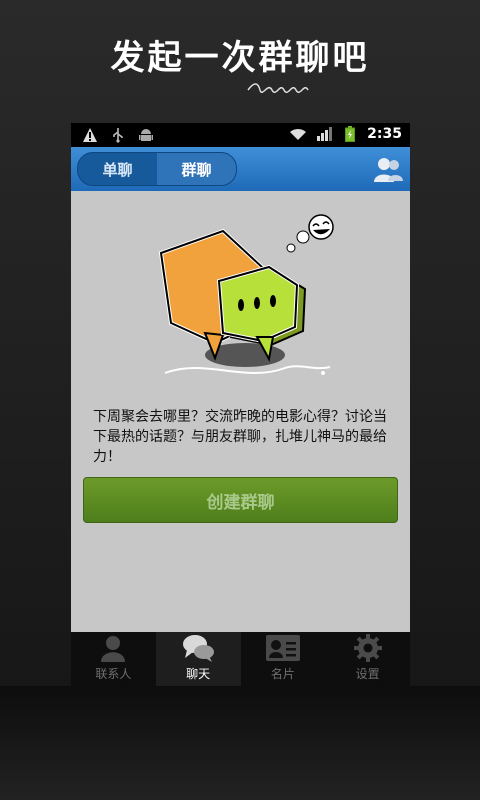 Image resolution: width=480 pixels, height=800 pixels. What do you see at coordinates (146, 135) in the screenshot?
I see `android-icon` at bounding box center [146, 135].